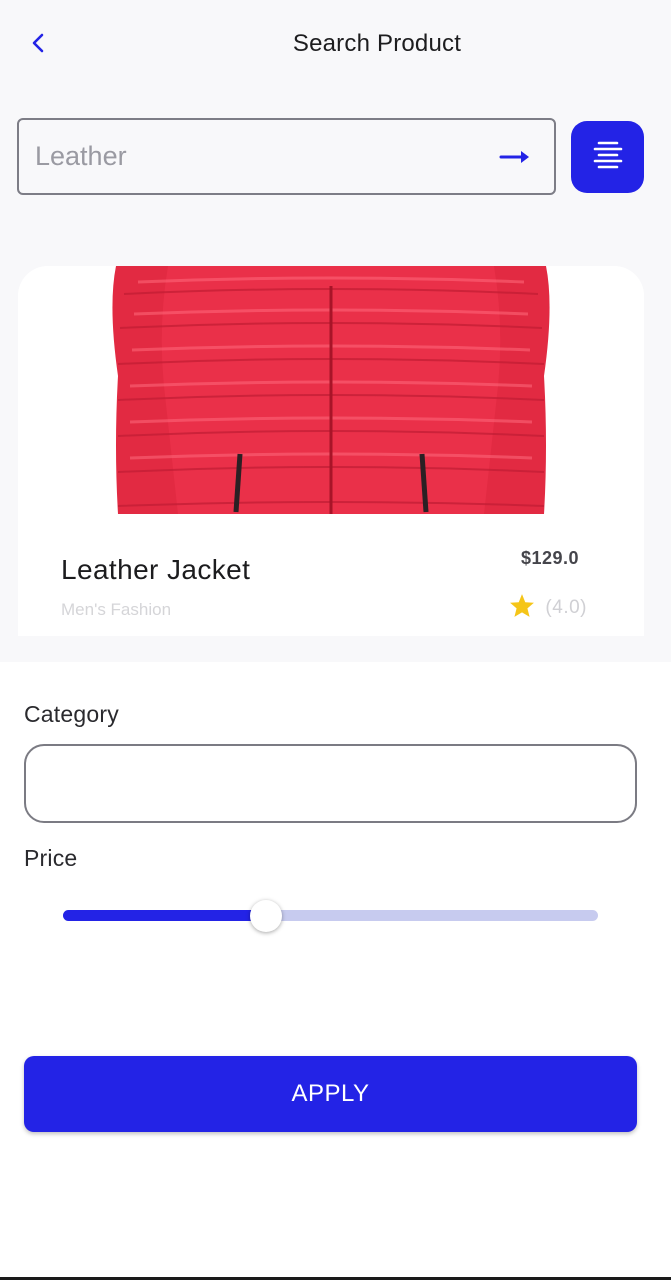 Image resolution: width=671 pixels, height=1280 pixels. I want to click on arrow-right-icon, so click(515, 157).